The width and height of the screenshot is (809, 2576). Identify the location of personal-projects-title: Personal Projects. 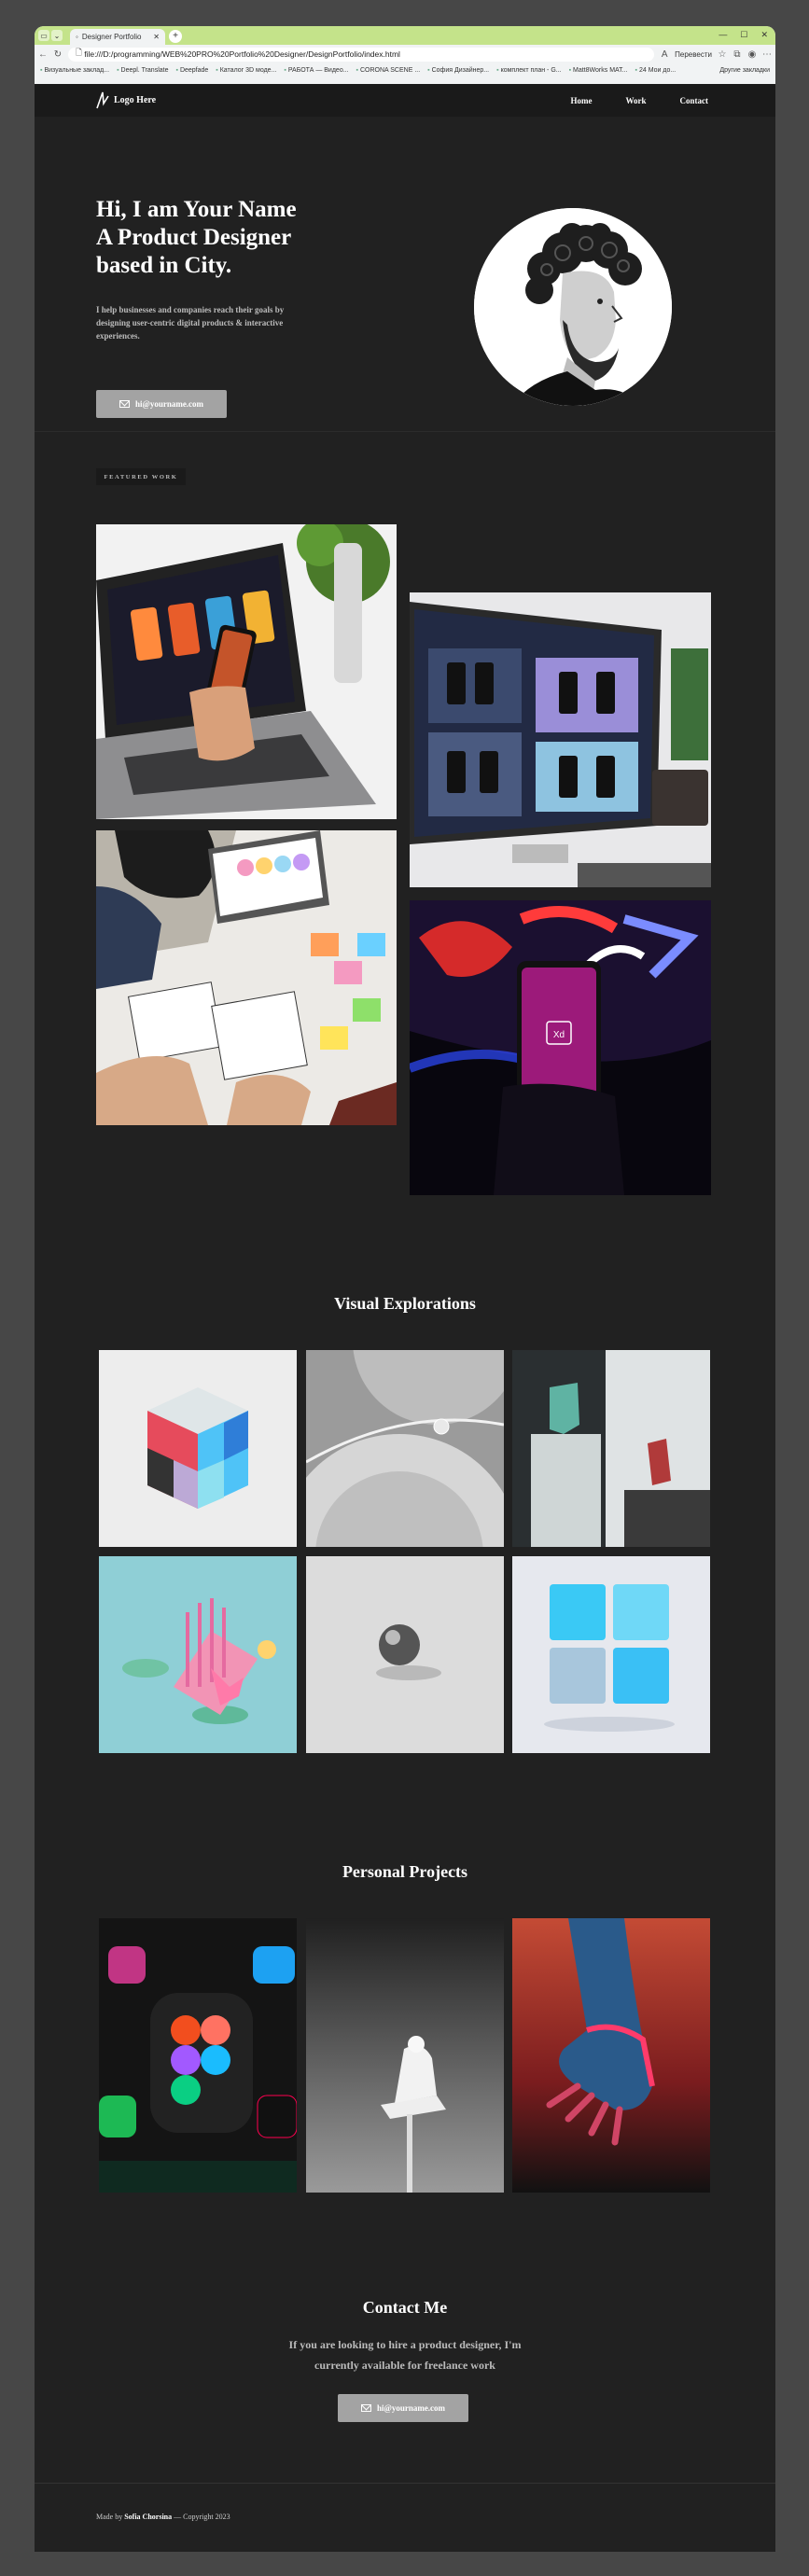
(405, 1871).